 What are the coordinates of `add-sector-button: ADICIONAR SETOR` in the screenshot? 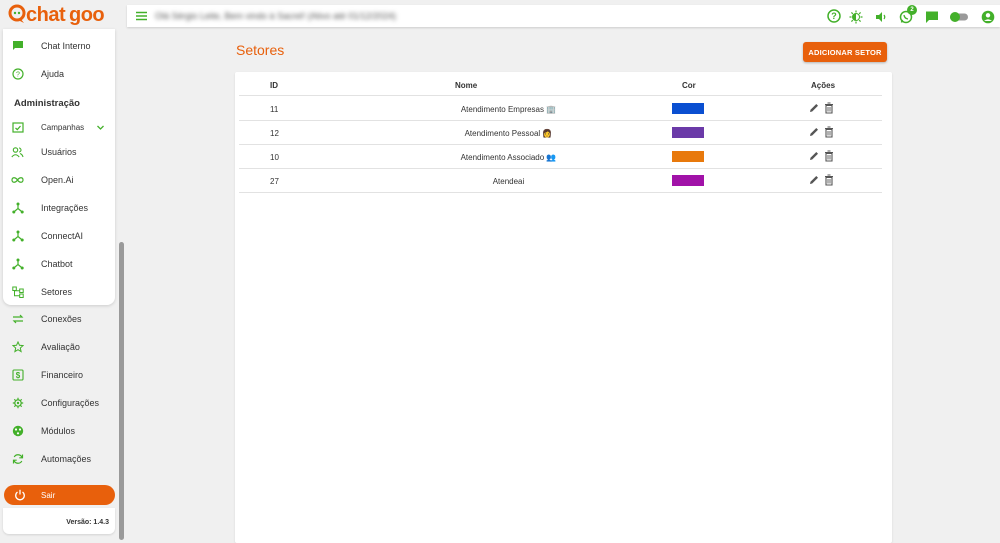 It's located at (845, 52).